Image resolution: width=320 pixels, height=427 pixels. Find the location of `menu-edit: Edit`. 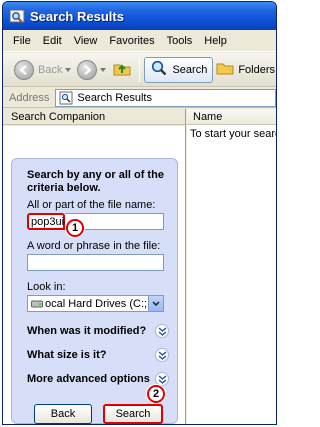

menu-edit: Edit is located at coordinates (52, 41).